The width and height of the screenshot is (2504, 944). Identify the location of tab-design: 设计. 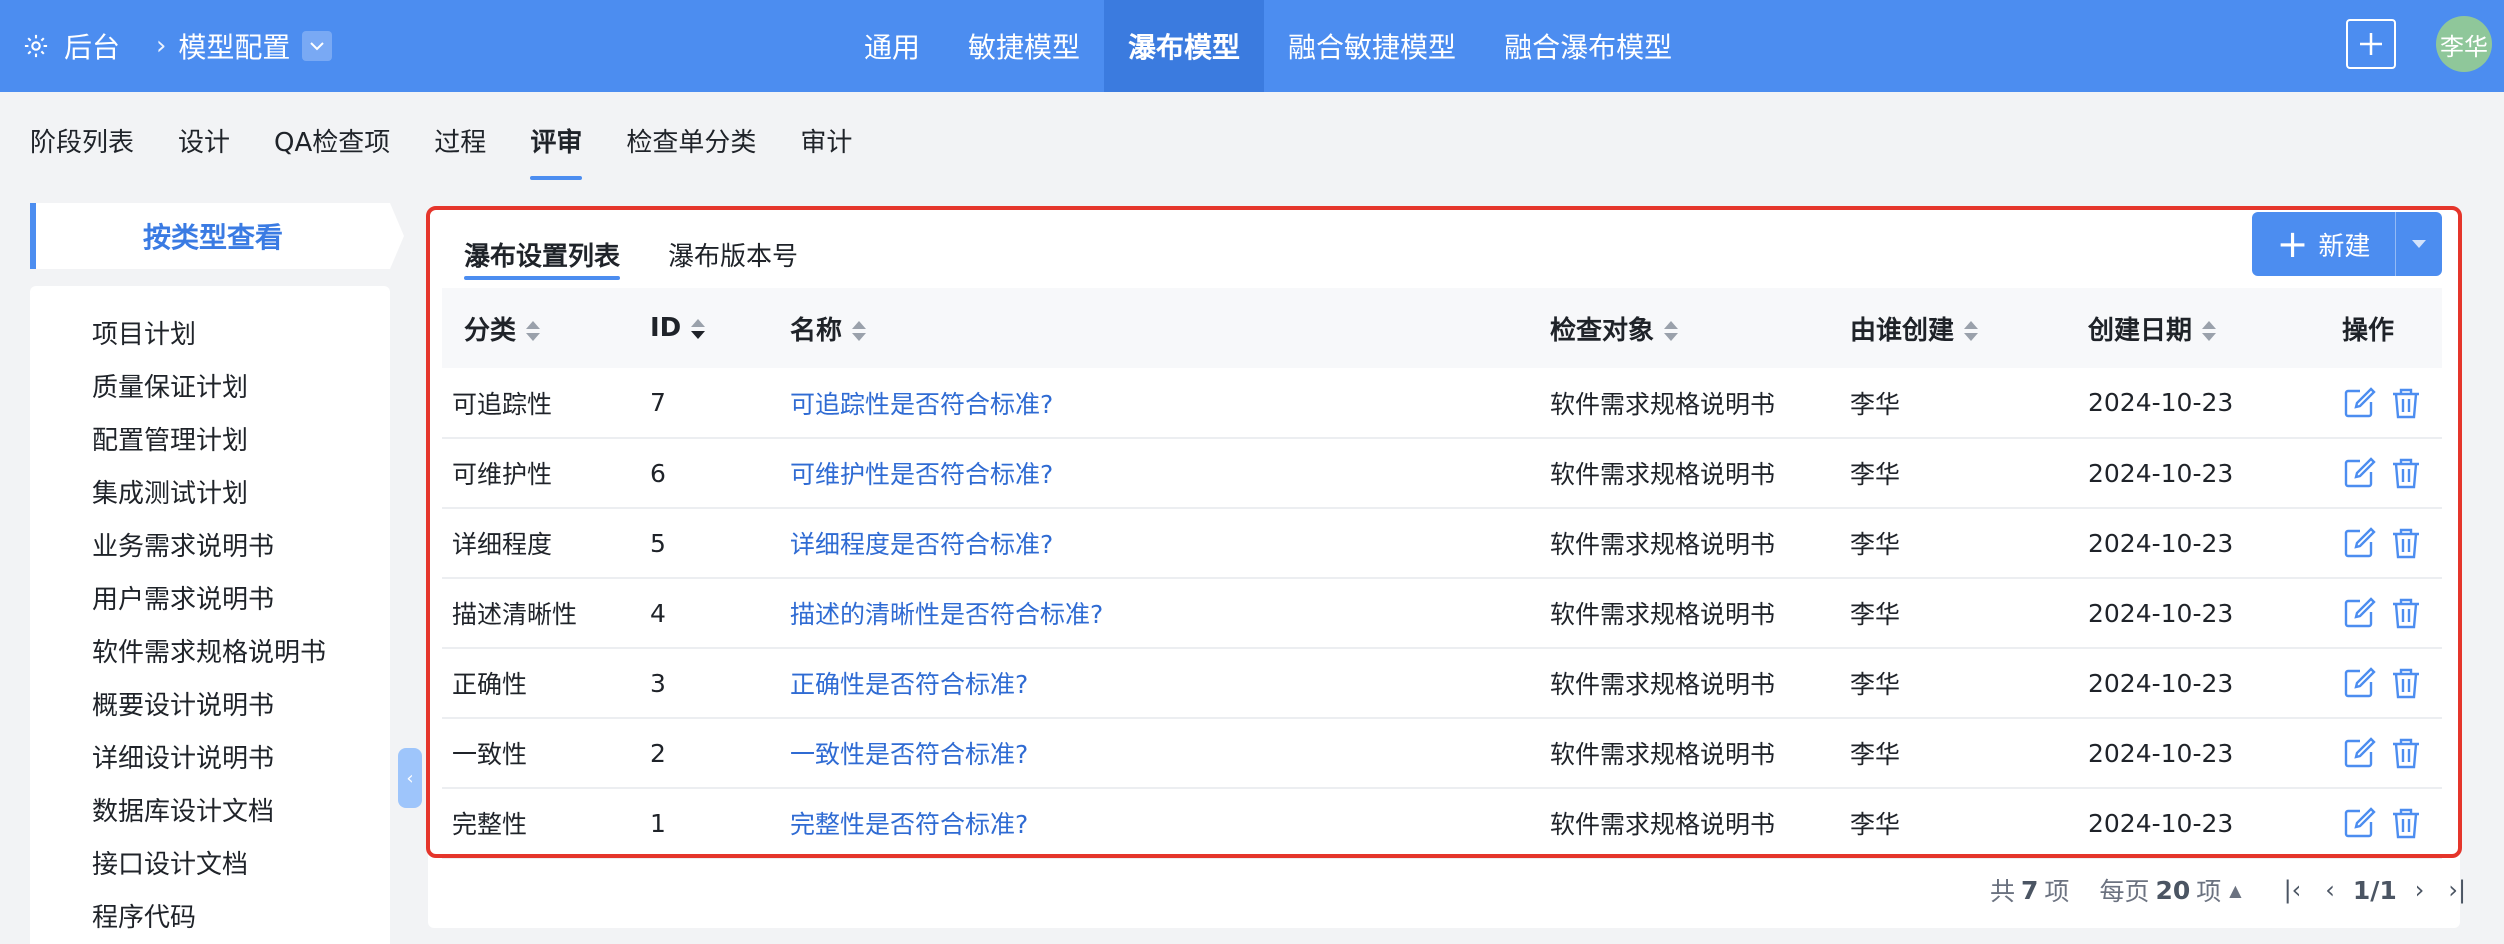
(204, 140).